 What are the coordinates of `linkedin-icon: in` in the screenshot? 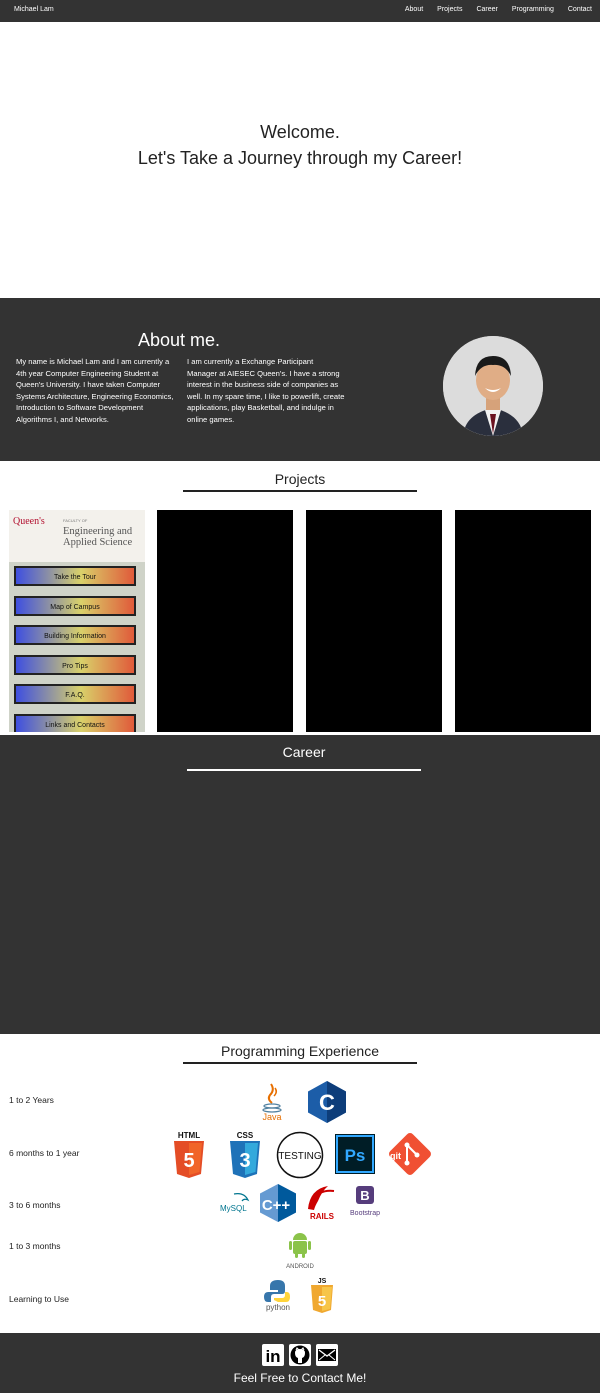 It's located at (273, 1355).